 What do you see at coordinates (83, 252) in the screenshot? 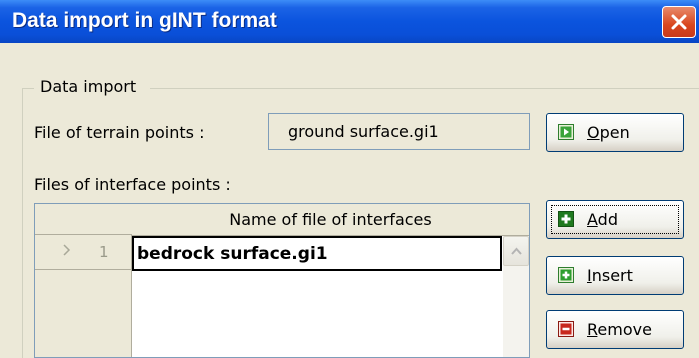
I see `row-header: 1` at bounding box center [83, 252].